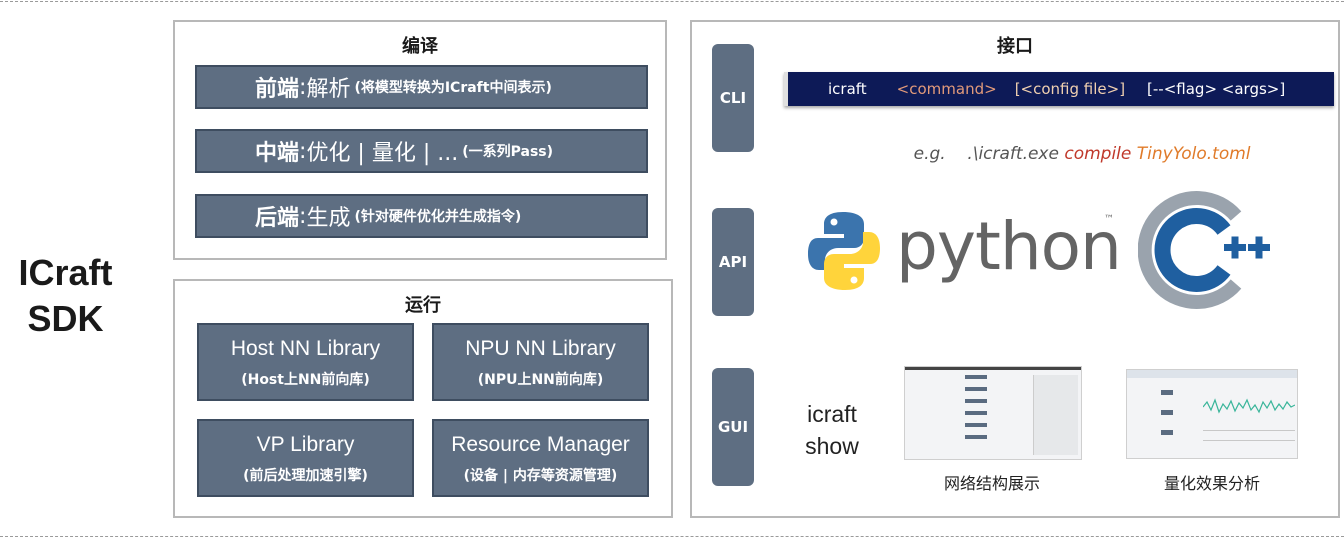  I want to click on backend-sep: :, so click(303, 216).